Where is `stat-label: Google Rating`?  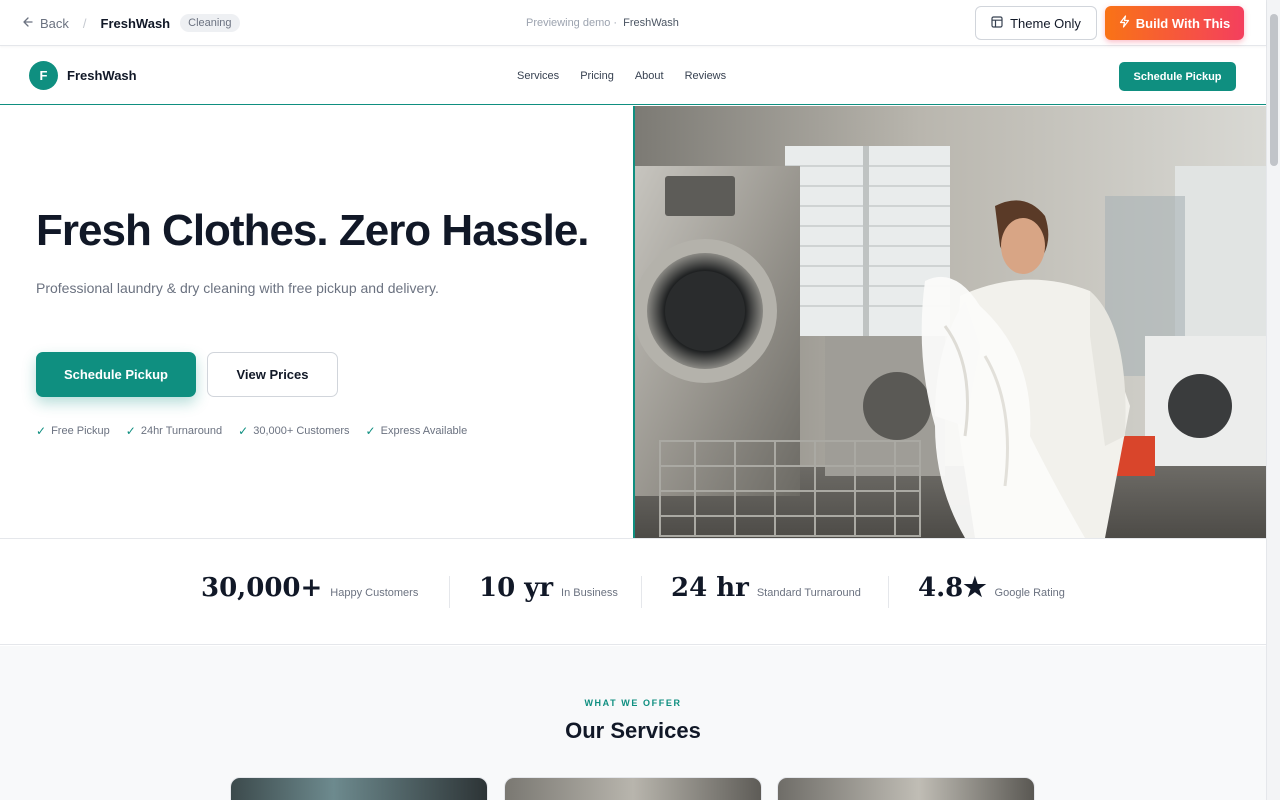 stat-label: Google Rating is located at coordinates (1029, 593).